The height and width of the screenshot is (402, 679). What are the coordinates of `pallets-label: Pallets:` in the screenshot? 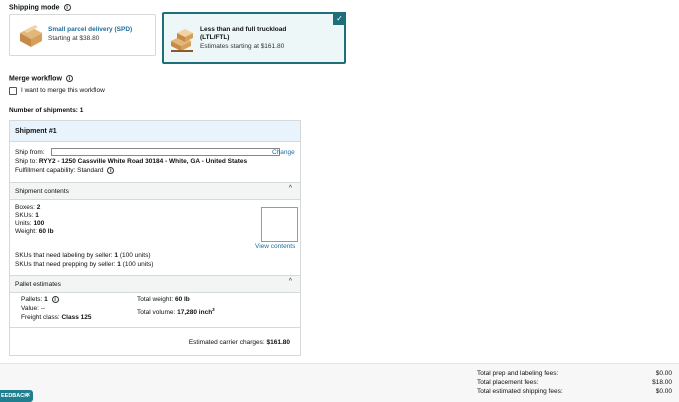 It's located at (32, 300).